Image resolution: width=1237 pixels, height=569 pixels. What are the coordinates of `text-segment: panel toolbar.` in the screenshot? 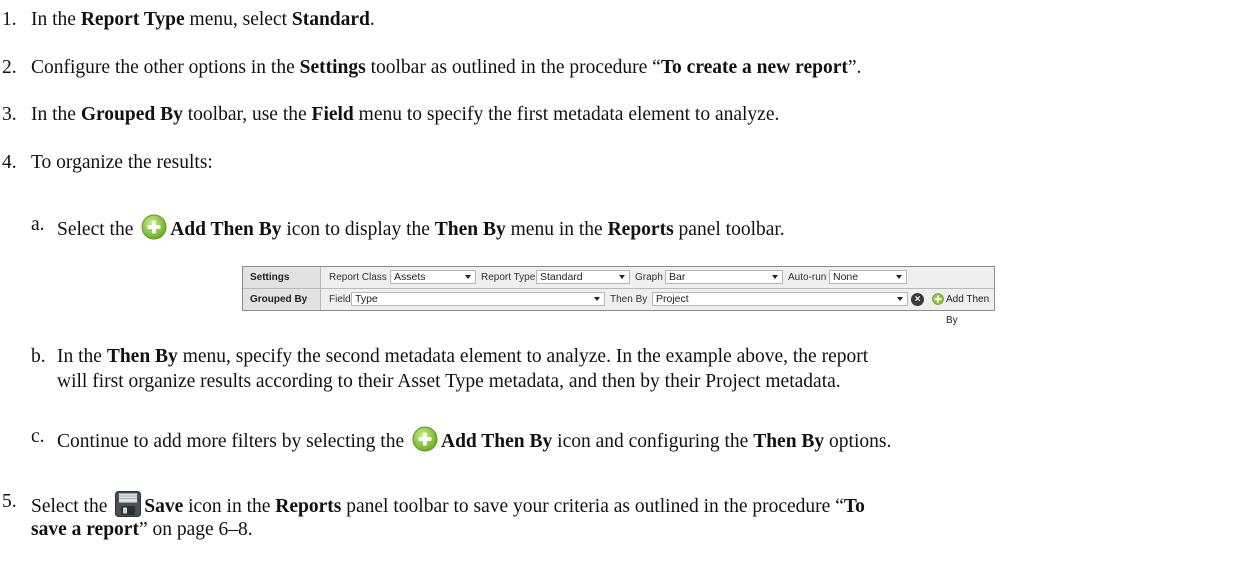 It's located at (729, 229).